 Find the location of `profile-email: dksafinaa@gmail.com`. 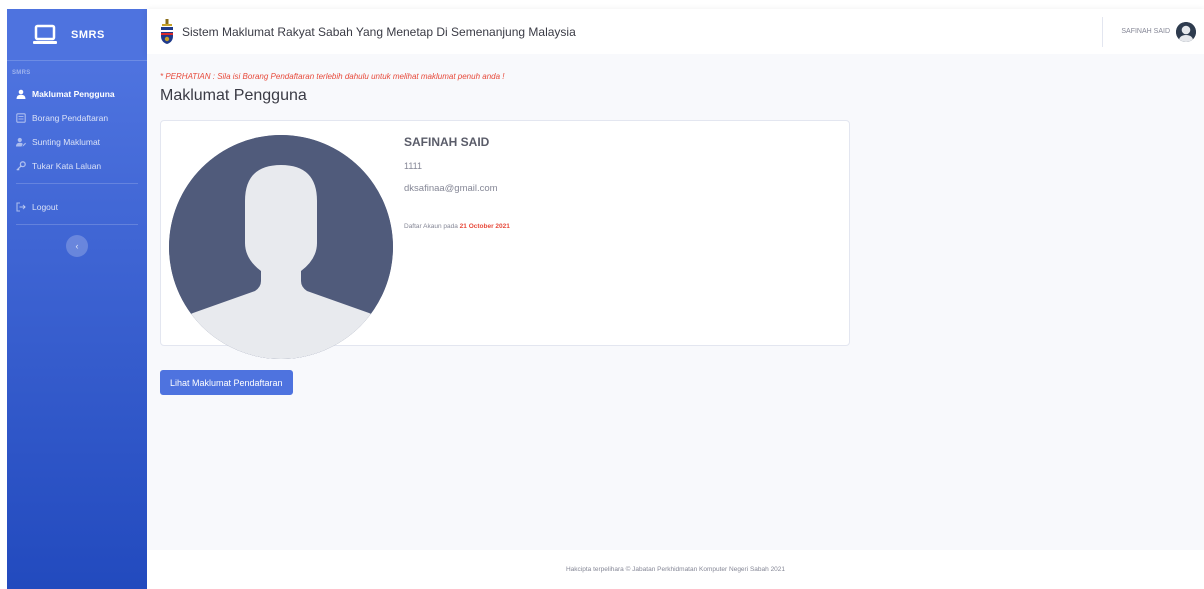

profile-email: dksafinaa@gmail.com is located at coordinates (451, 188).